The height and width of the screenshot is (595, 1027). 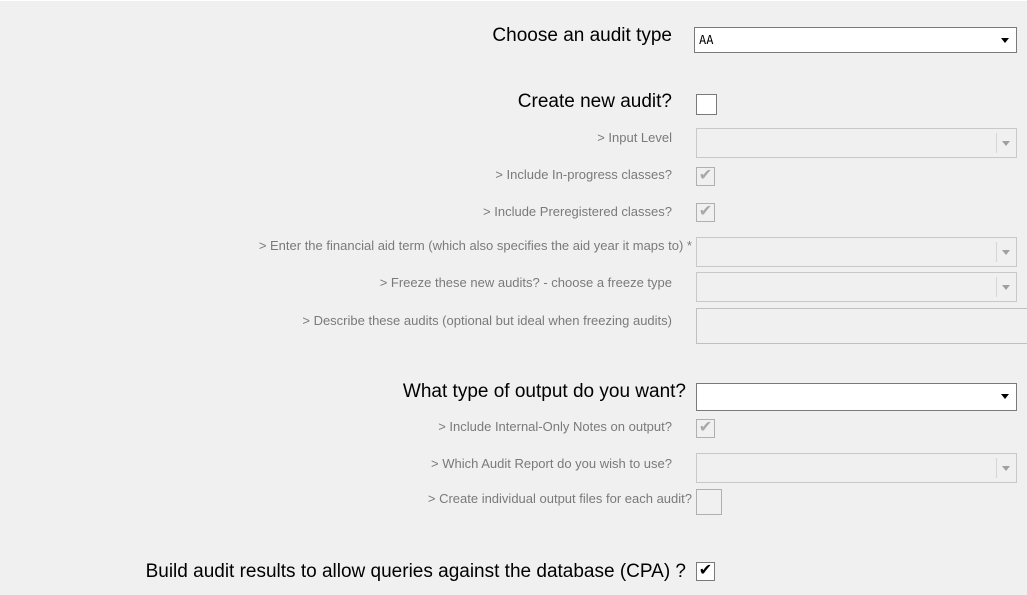 I want to click on inprogress-classes-checkbox: ✔, so click(x=705, y=175).